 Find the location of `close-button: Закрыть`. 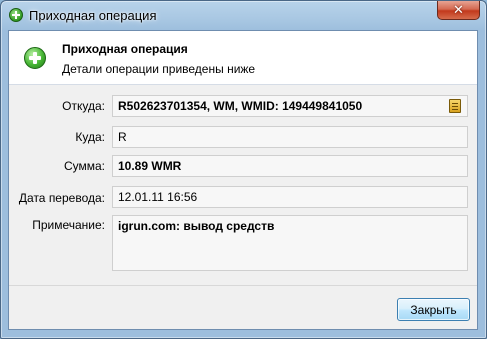

close-button: Закрыть is located at coordinates (433, 309).